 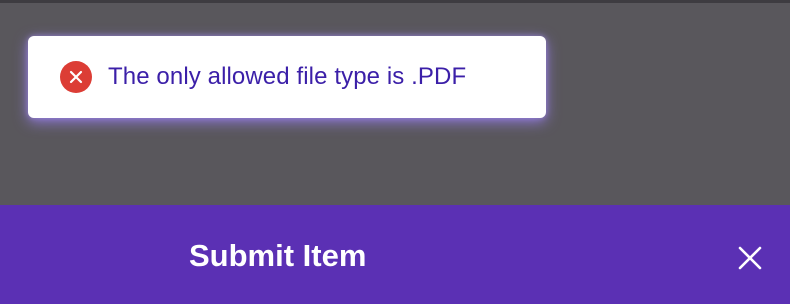 I want to click on toast-message: The only allowed file type is .PDF, so click(x=287, y=76).